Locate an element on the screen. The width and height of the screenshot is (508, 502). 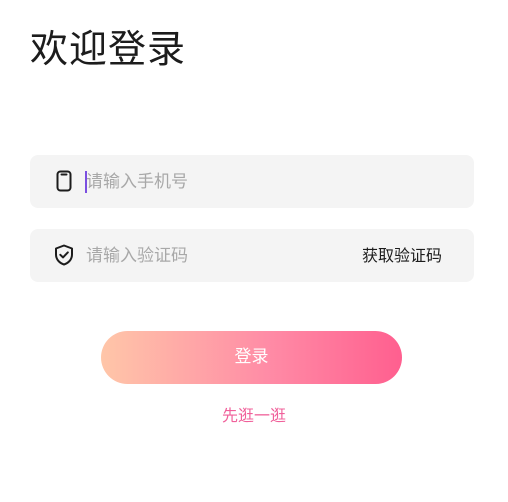
verification-code-field: 获取验证码 is located at coordinates (252, 255).